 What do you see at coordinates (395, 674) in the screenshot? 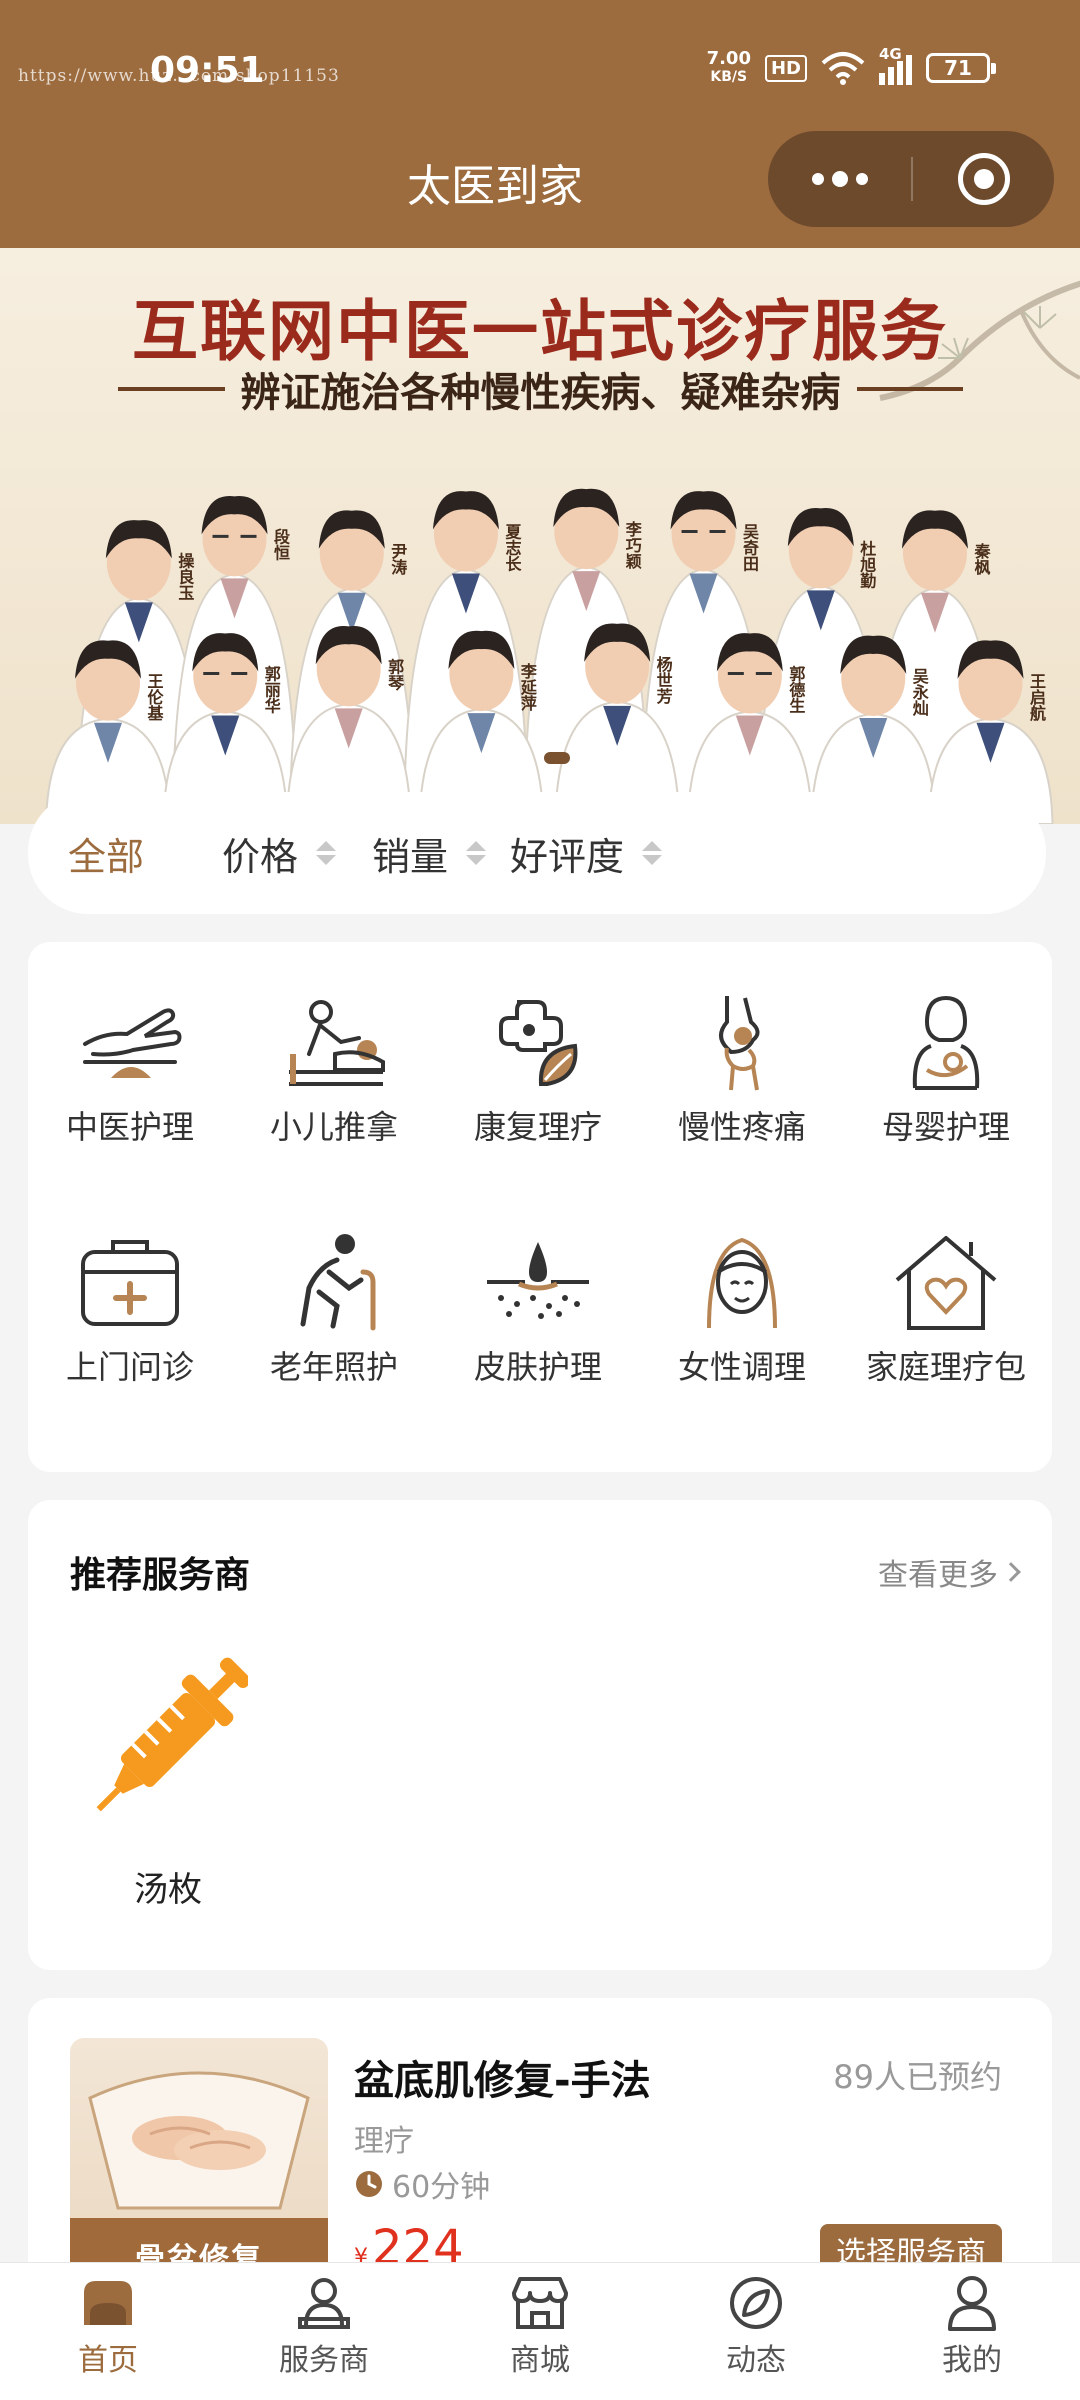
I see `doctor-name-tag: 郭琴` at bounding box center [395, 674].